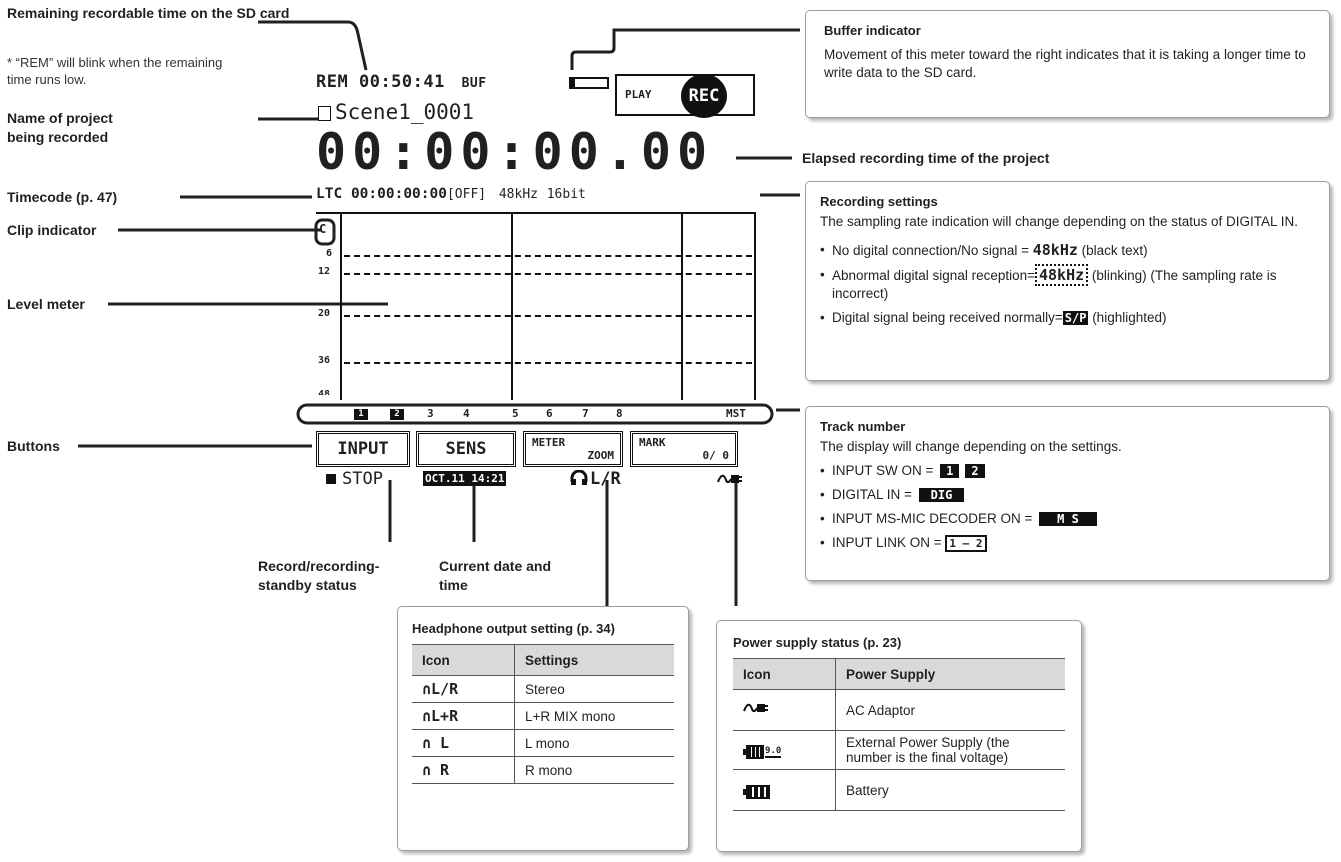 This screenshot has width=1341, height=862. What do you see at coordinates (440, 770) in the screenshot?
I see `hp-icon-text: R` at bounding box center [440, 770].